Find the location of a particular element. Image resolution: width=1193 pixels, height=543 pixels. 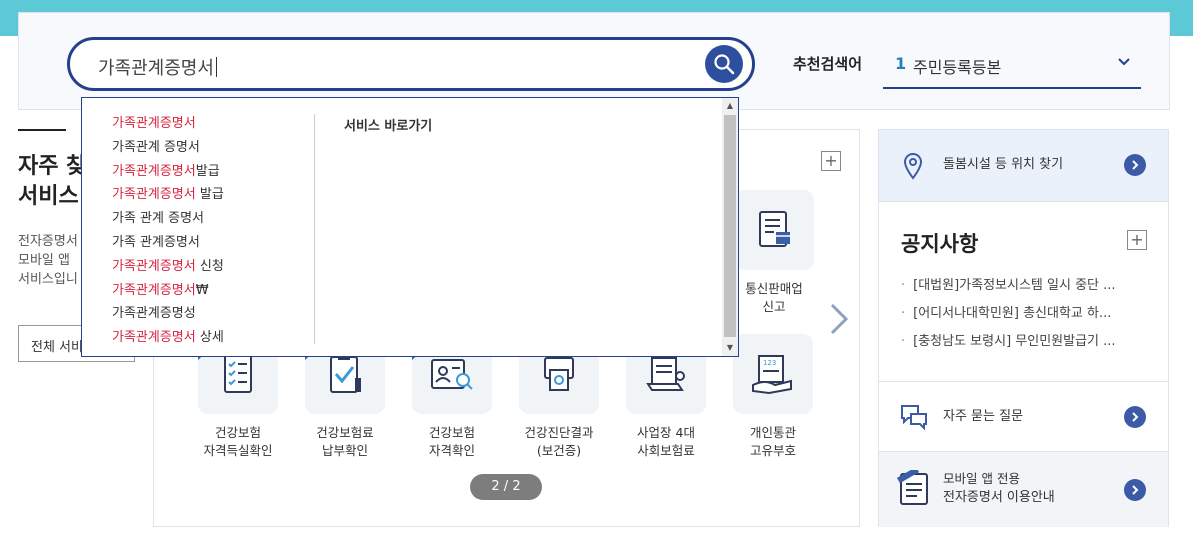

printer-icon is located at coordinates (559, 374).